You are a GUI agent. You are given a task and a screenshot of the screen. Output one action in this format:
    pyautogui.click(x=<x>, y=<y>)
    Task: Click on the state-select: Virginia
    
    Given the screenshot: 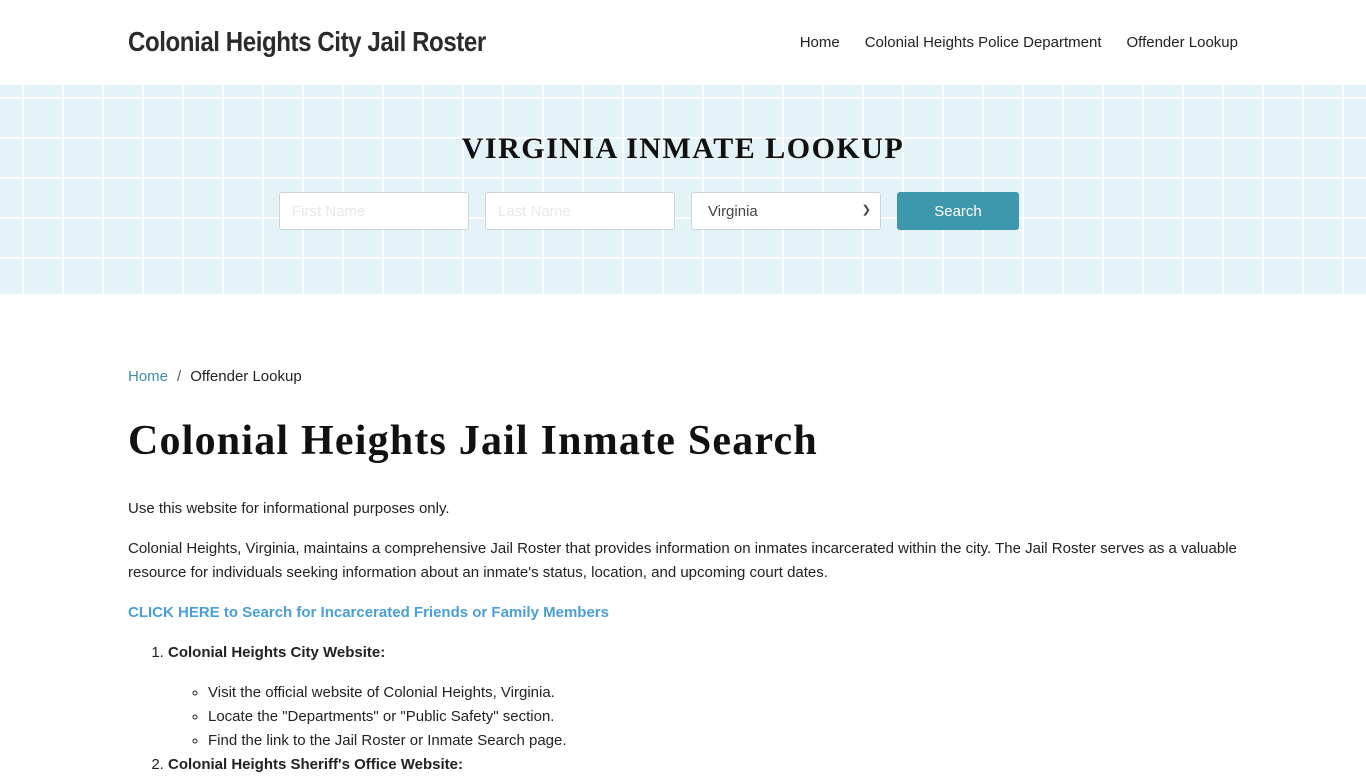 What is the action you would take?
    pyautogui.click(x=786, y=211)
    